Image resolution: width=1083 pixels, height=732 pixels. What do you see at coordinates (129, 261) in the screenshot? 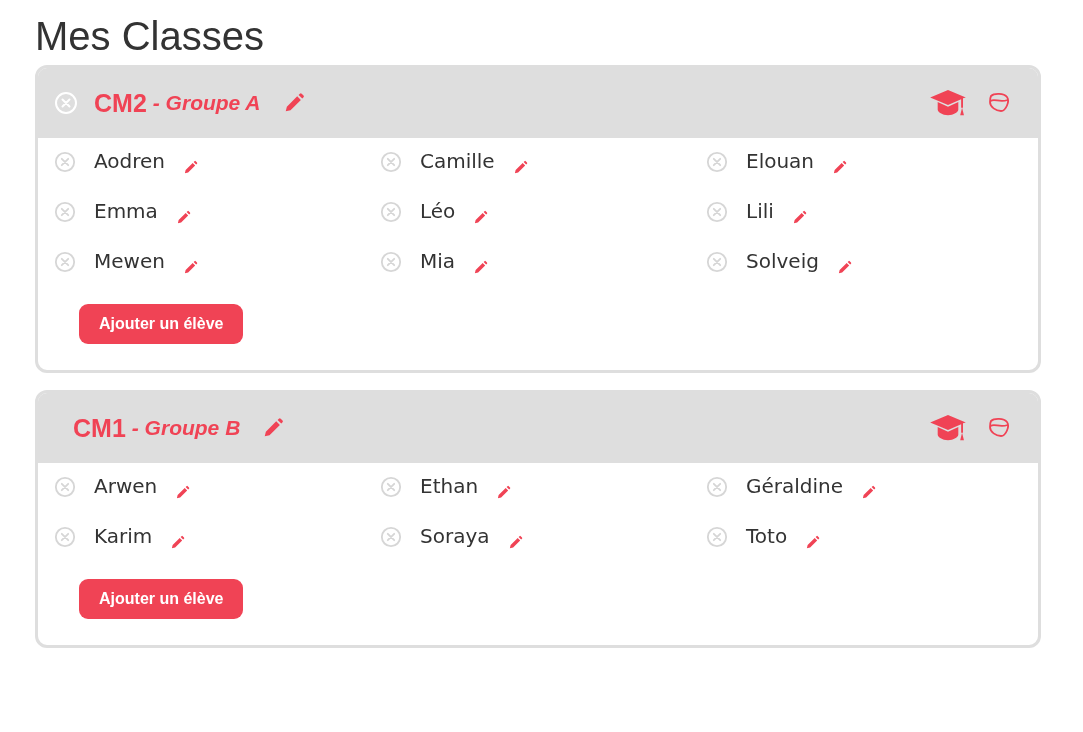
I see `student-name: Mewen` at bounding box center [129, 261].